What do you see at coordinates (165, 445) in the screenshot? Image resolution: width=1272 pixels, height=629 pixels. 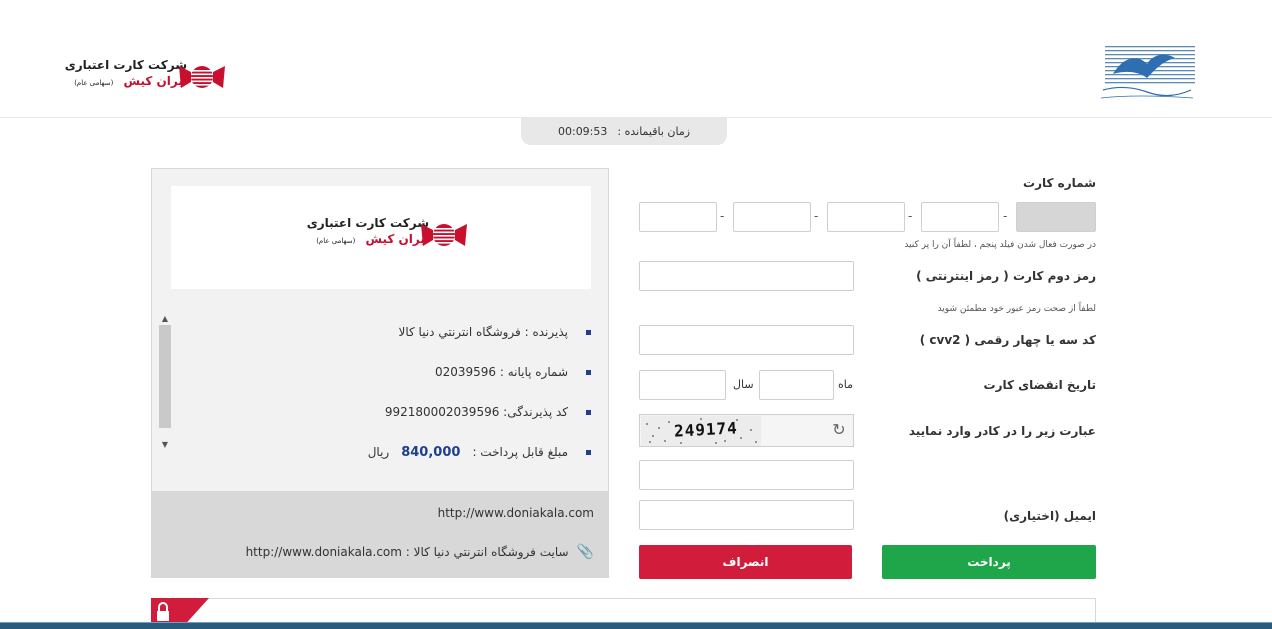 I see `scroll-down-icon: ▼` at bounding box center [165, 445].